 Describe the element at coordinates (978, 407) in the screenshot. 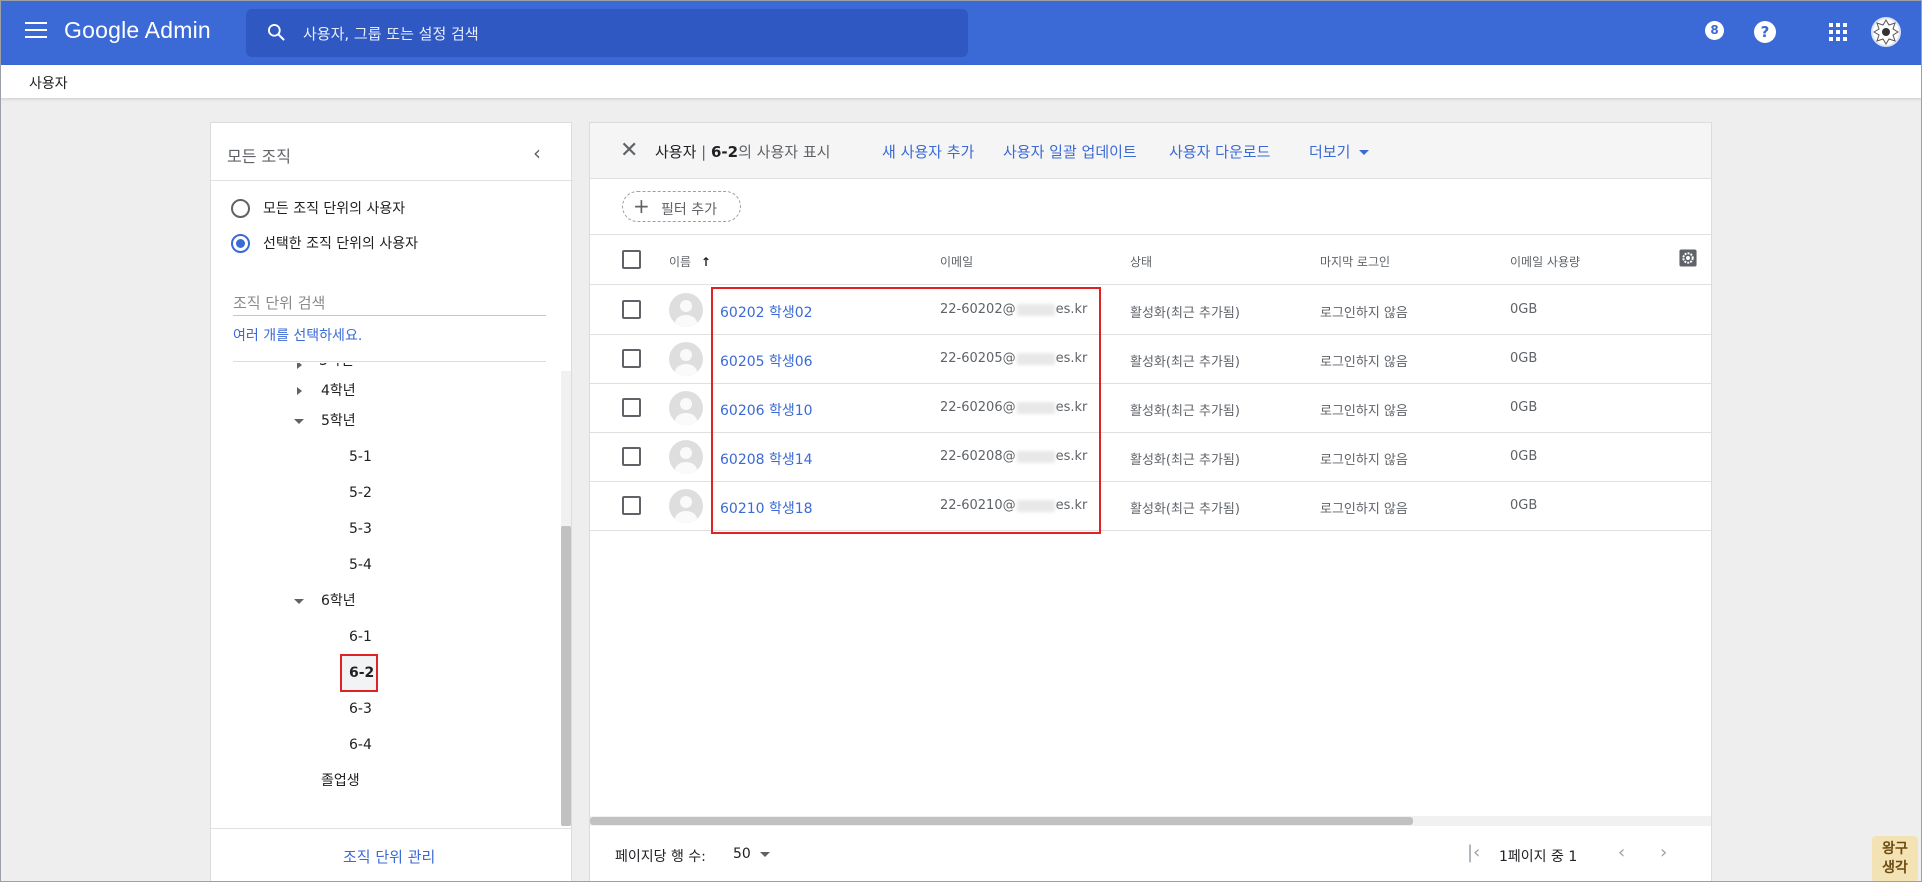

I see `email-prefix: 22-60206@` at that location.